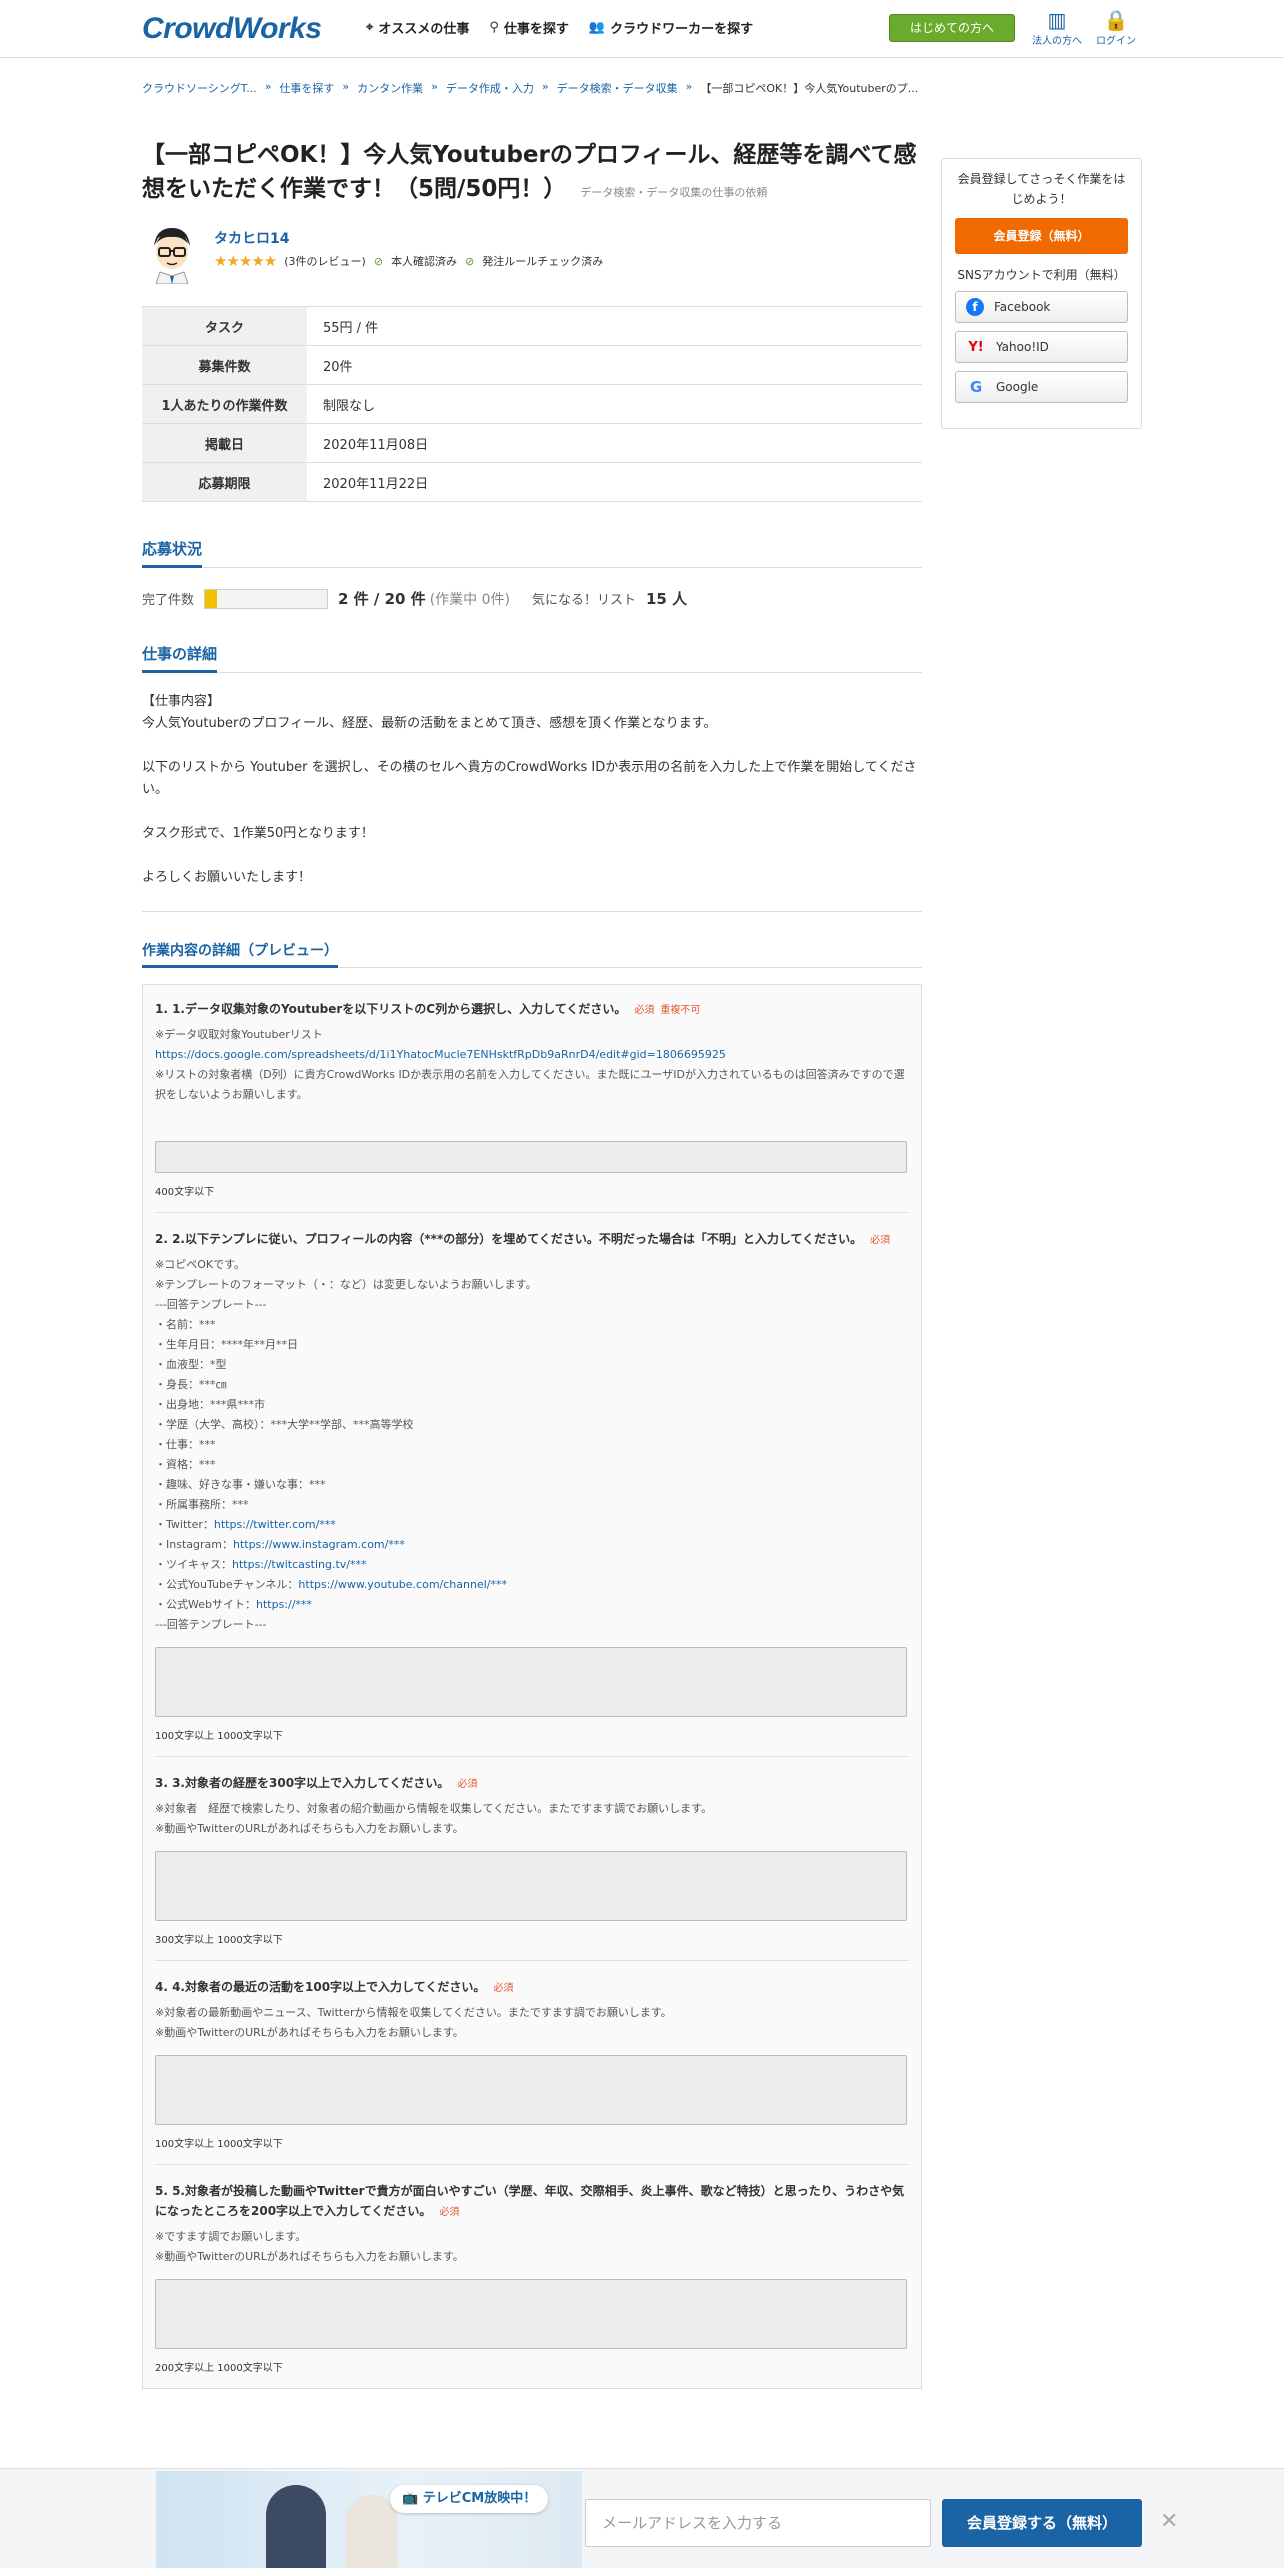 The width and height of the screenshot is (1284, 2568). Describe the element at coordinates (614, 404) in the screenshot. I see `table-value: 制限なし` at that location.